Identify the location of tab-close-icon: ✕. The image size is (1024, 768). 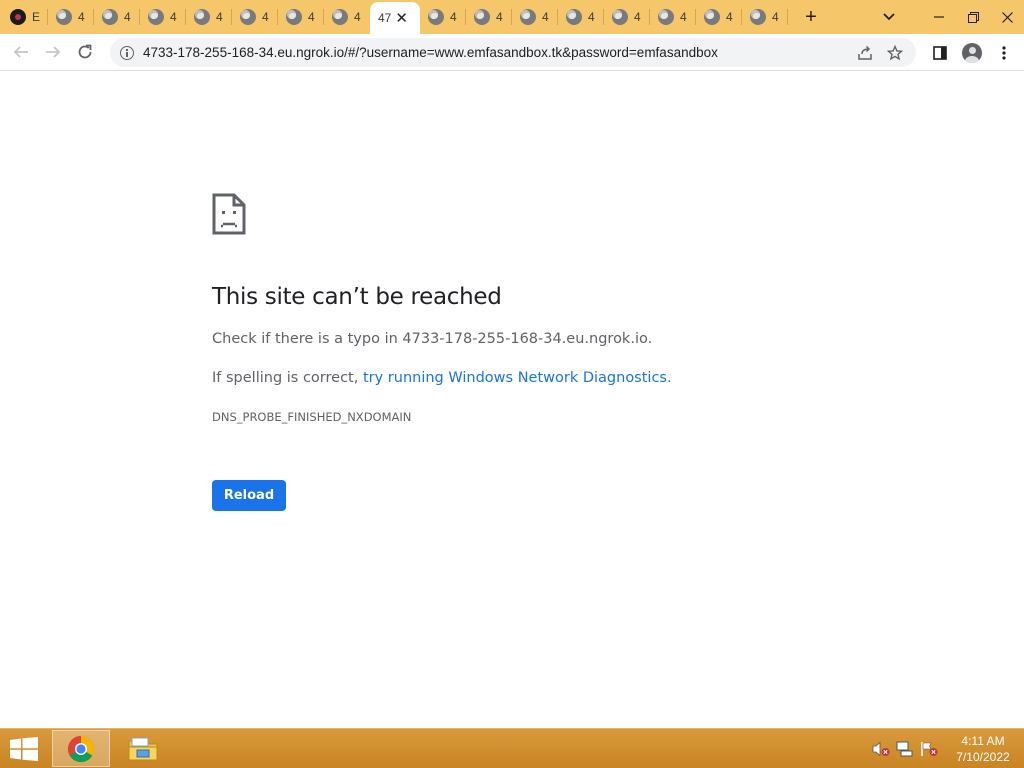
(401, 18).